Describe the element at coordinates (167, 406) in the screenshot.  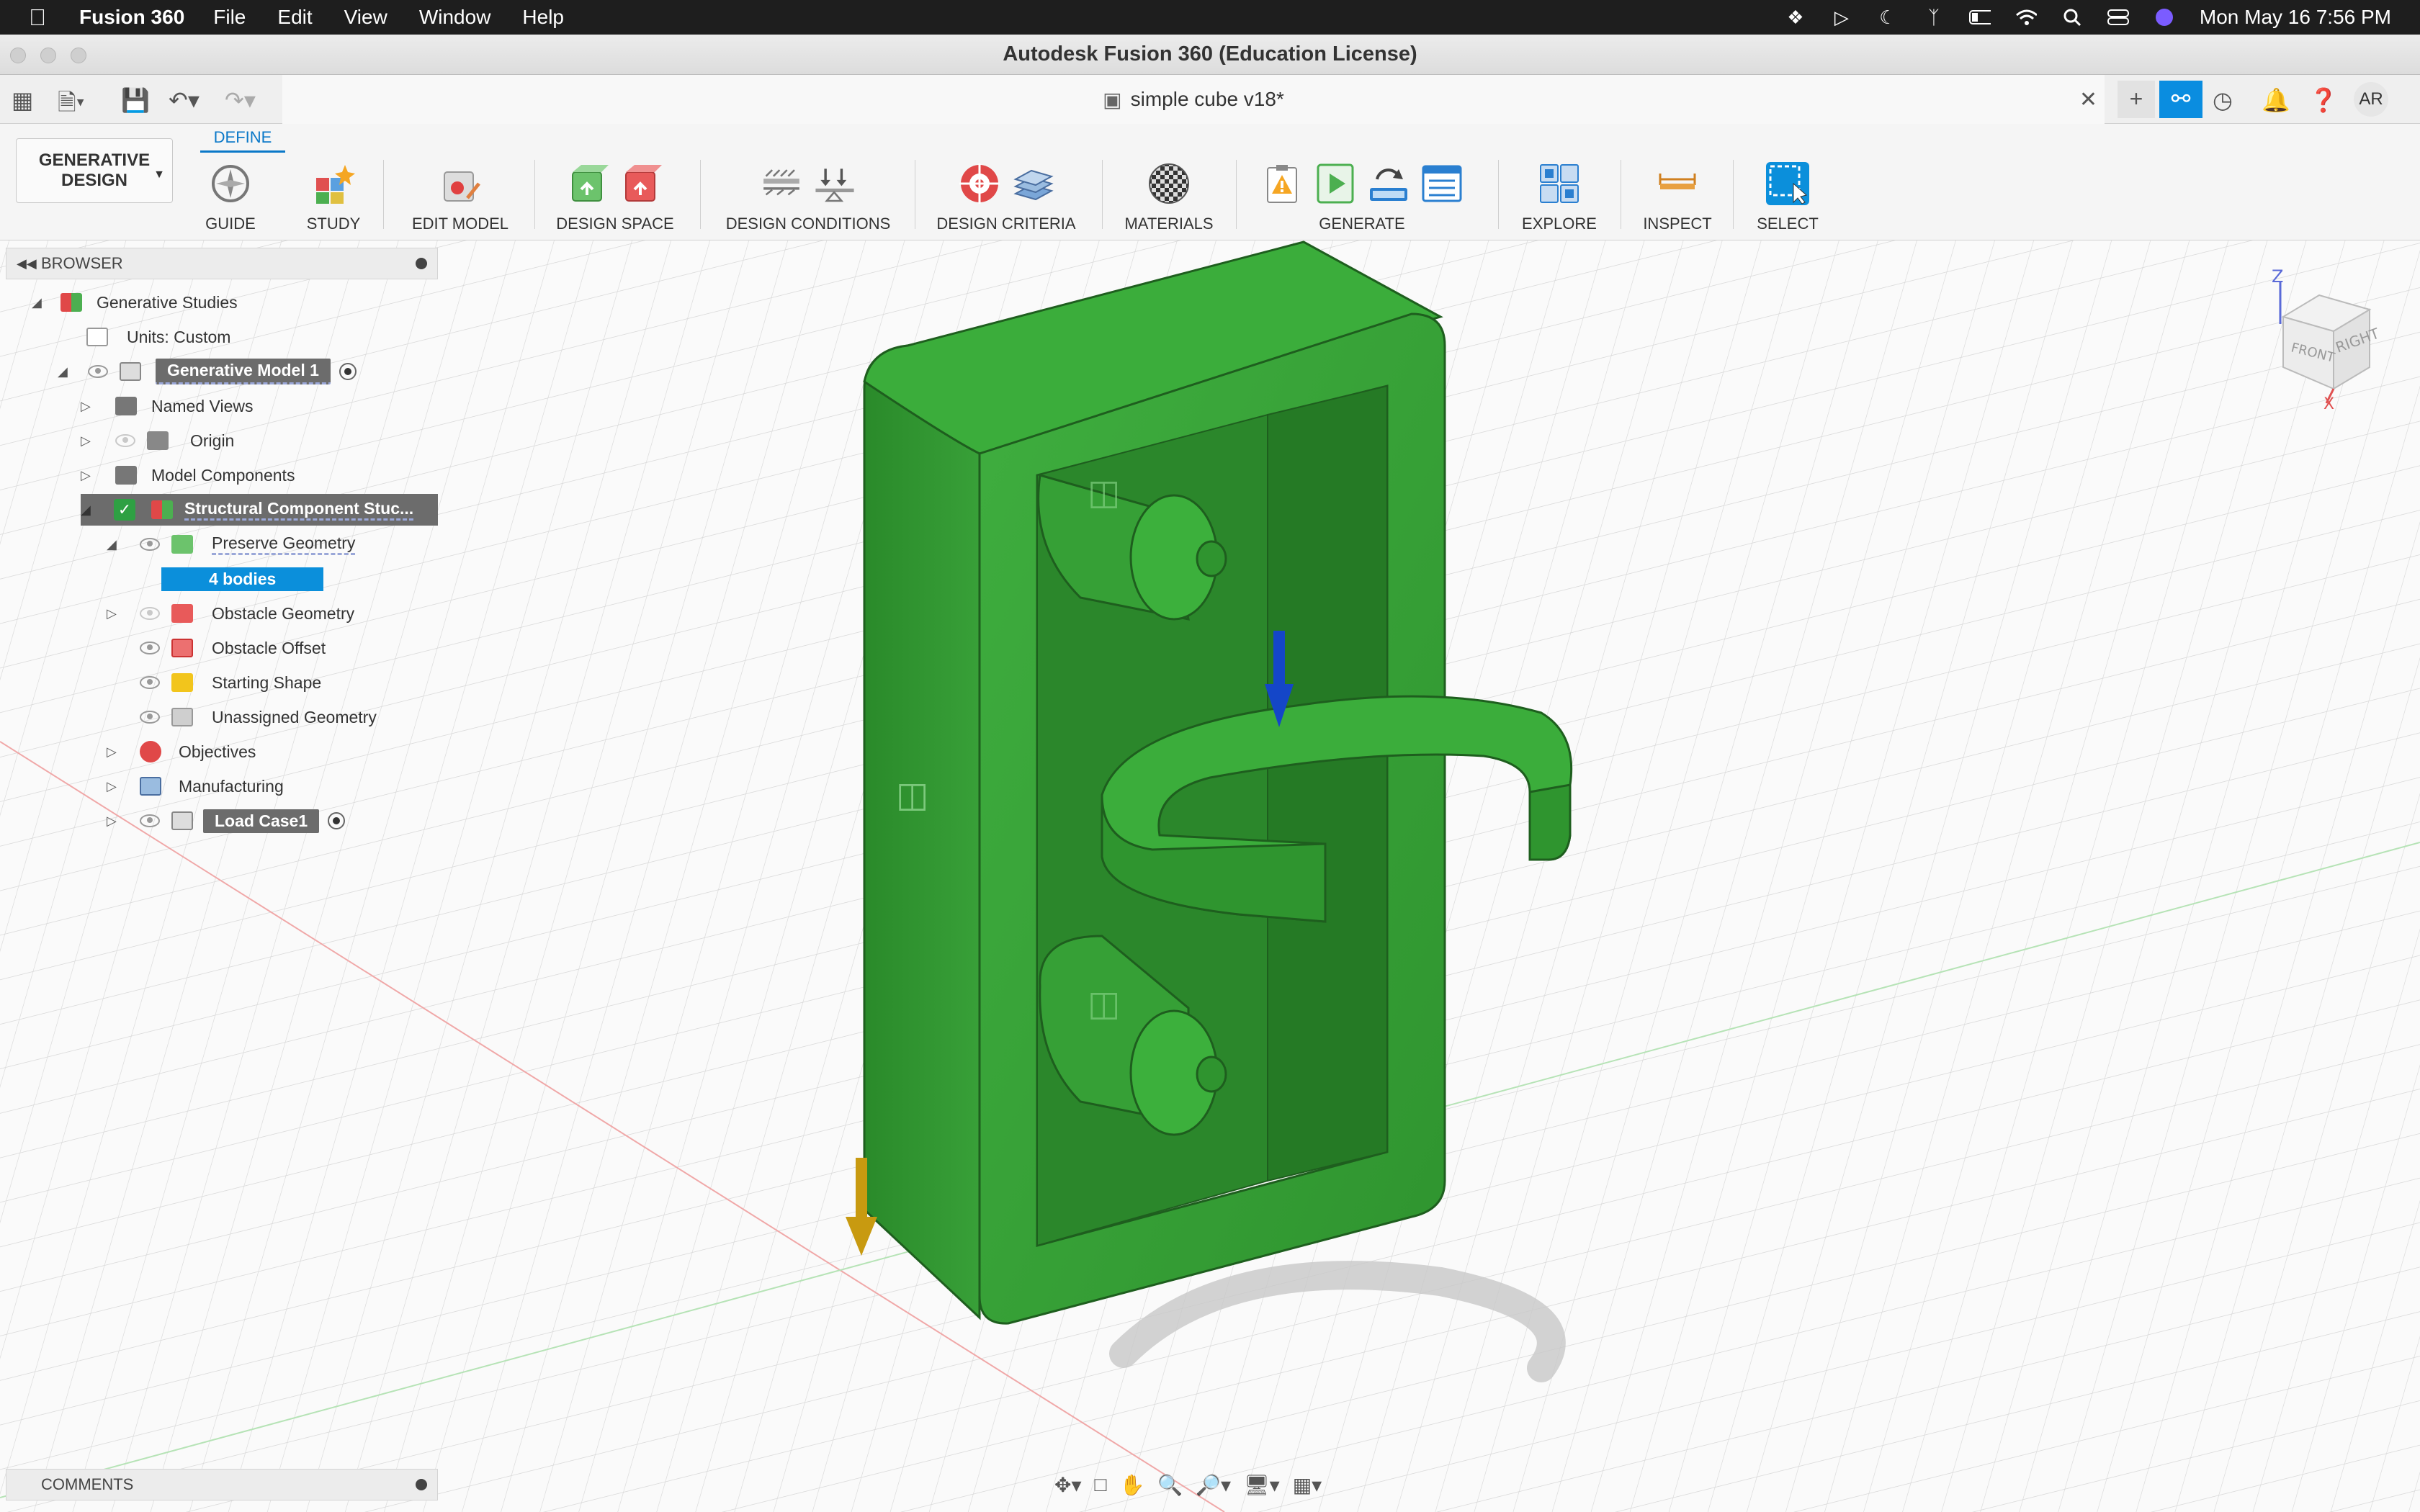
I see `browser-item-named-views: ▷ Named Views` at that location.